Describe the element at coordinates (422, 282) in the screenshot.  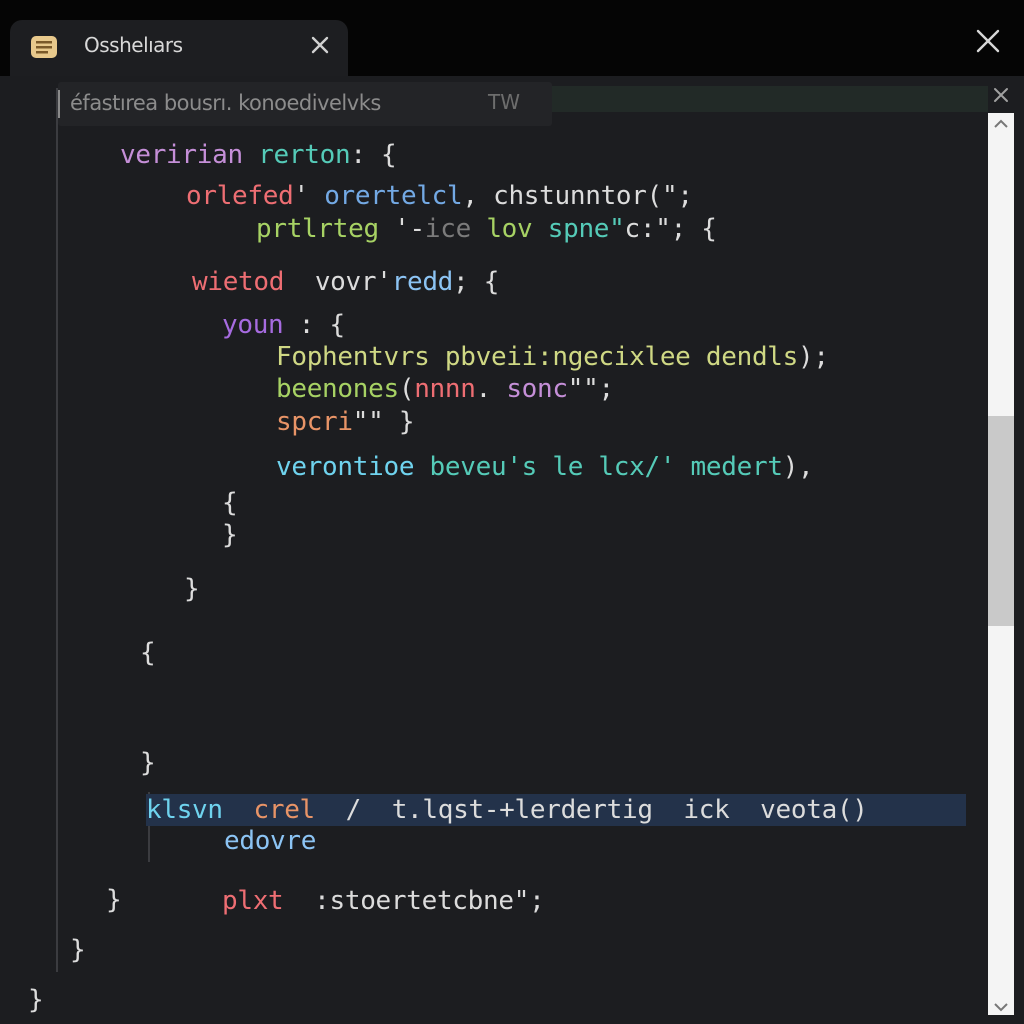
I see `code-token: redd` at that location.